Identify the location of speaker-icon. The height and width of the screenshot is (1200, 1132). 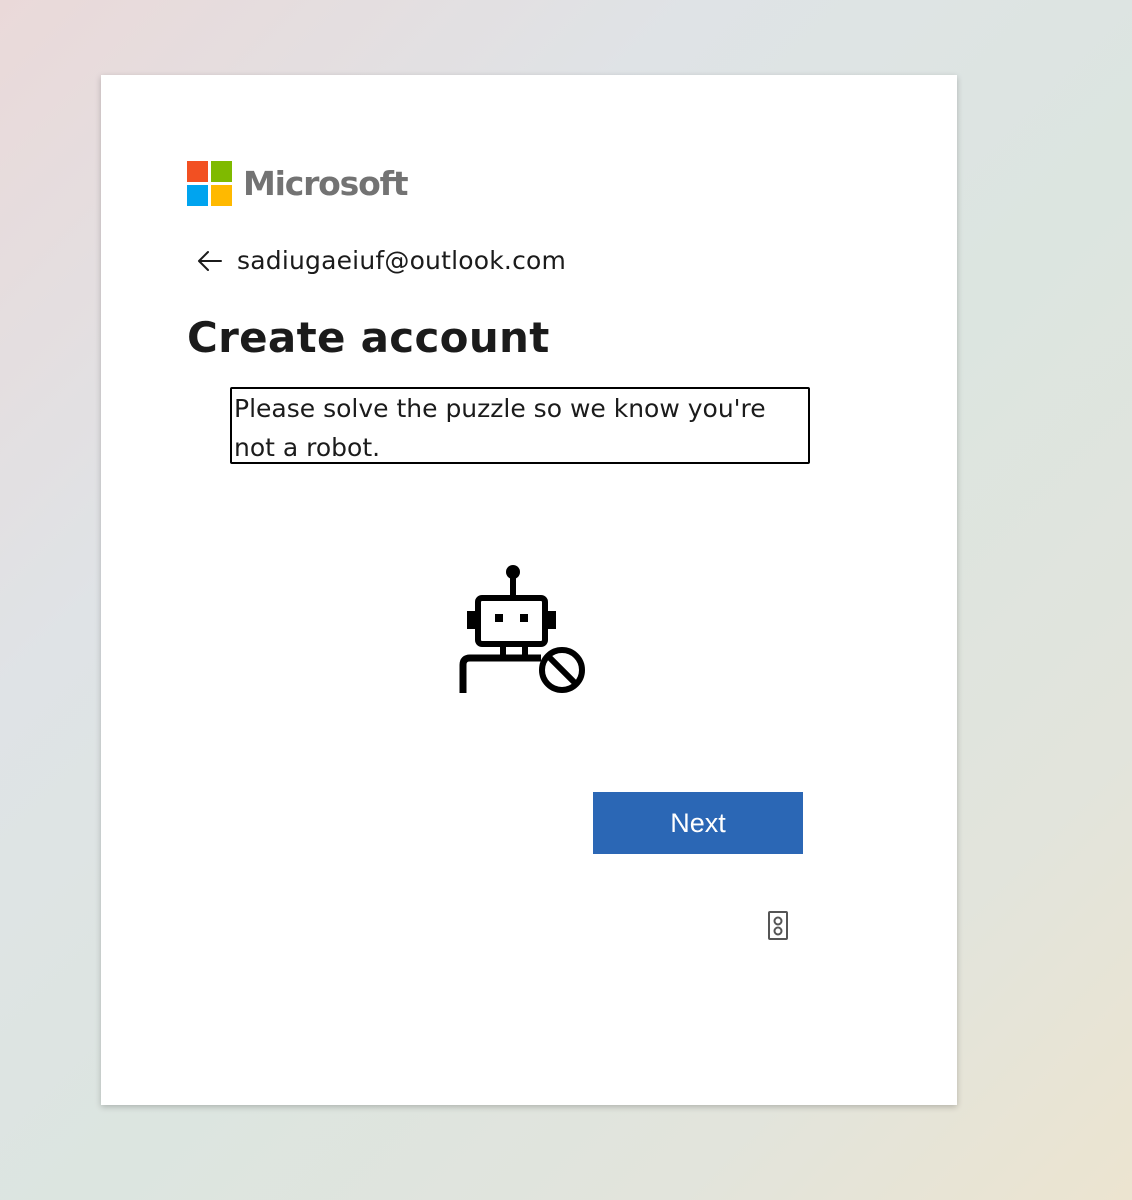
(778, 925).